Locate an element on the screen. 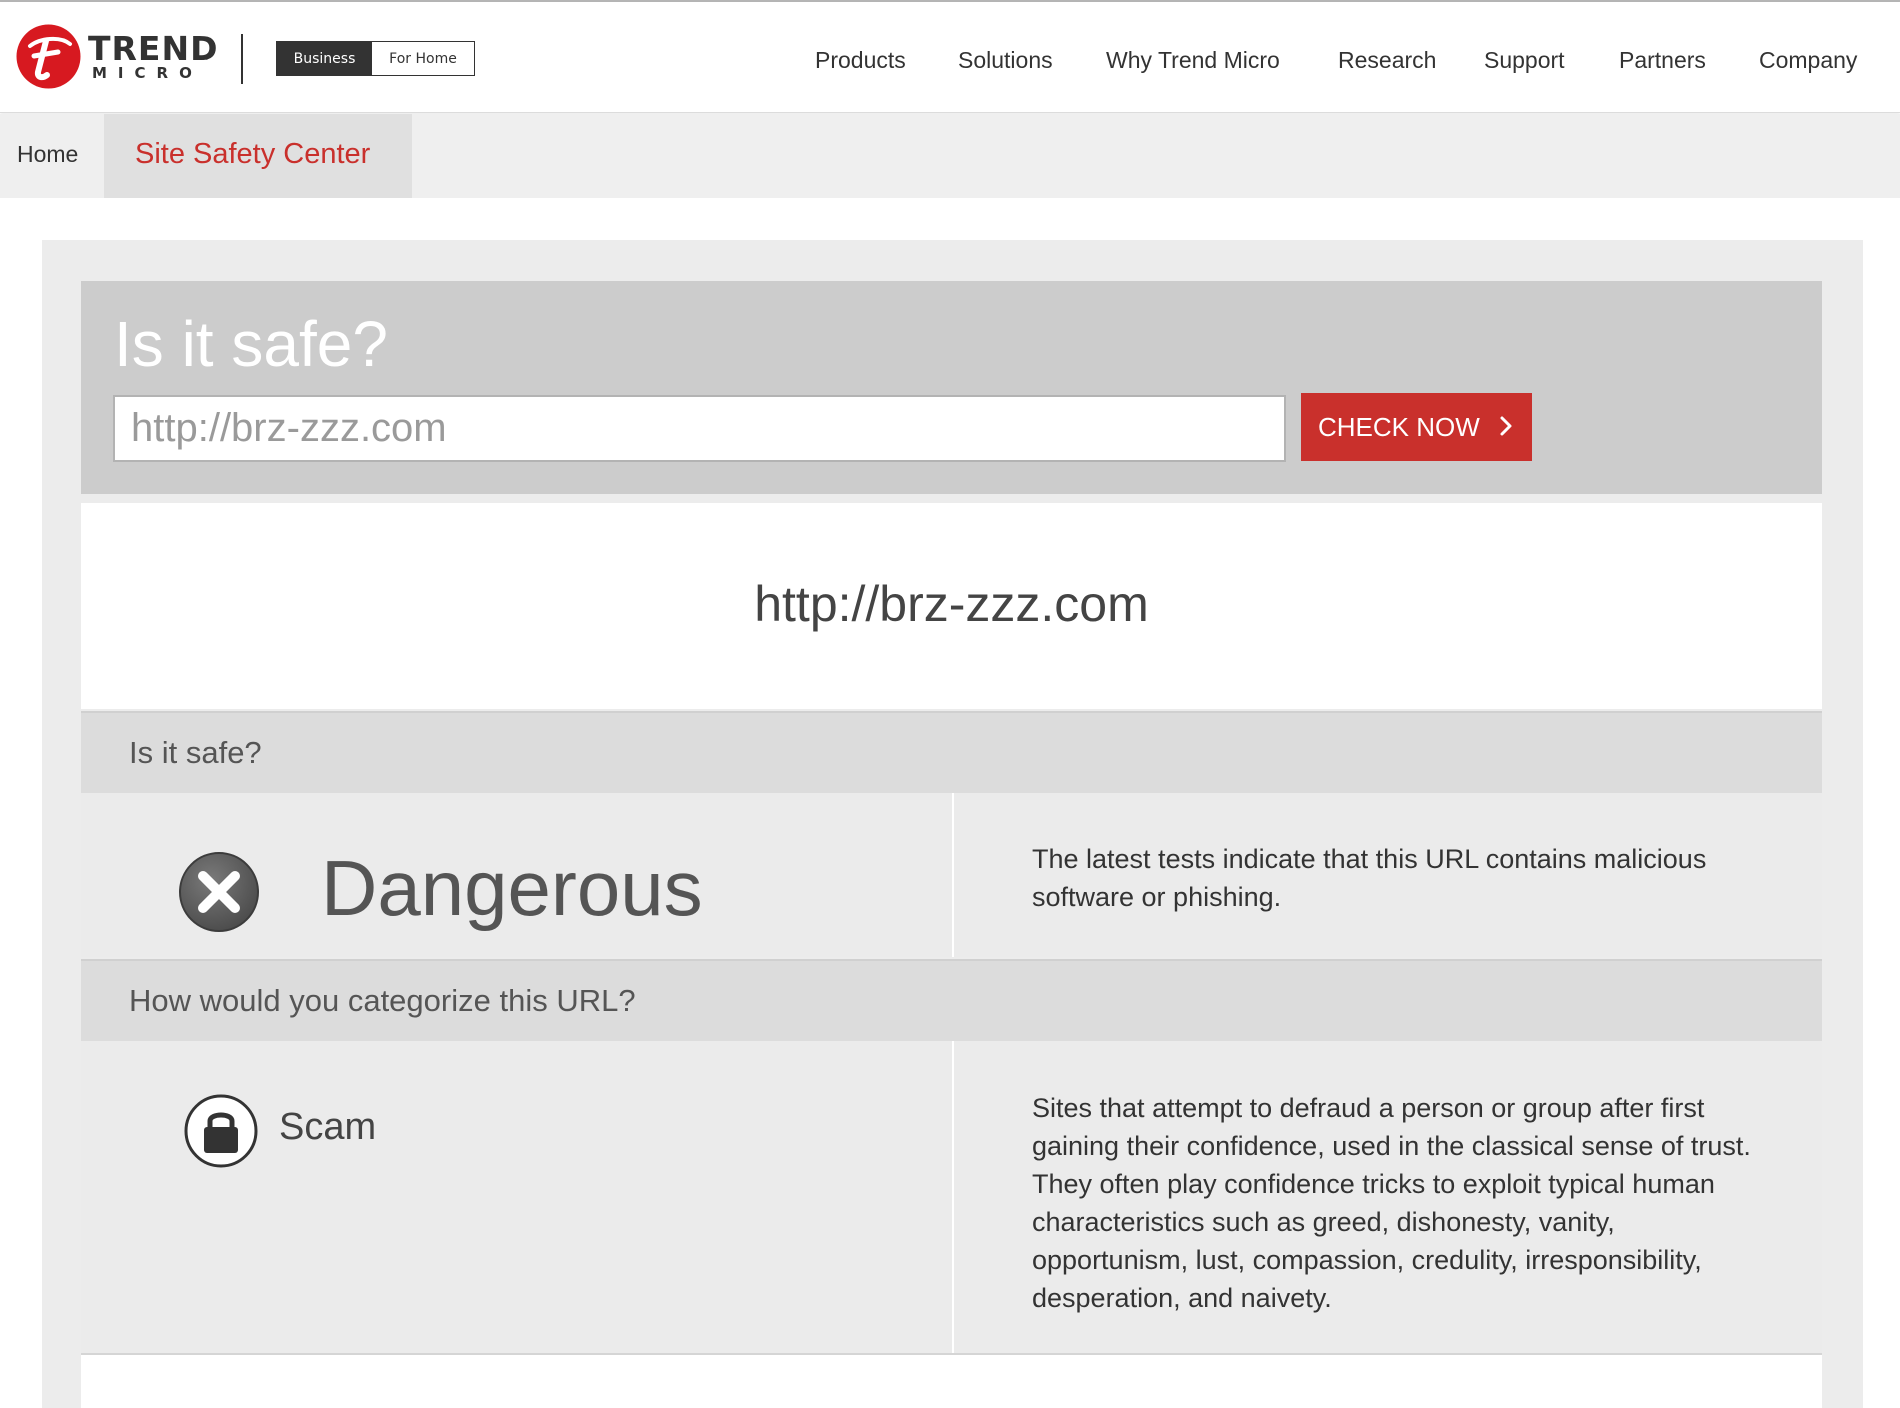 Image resolution: width=1900 pixels, height=1408 pixels. content-footer-area is located at coordinates (951, 1380).